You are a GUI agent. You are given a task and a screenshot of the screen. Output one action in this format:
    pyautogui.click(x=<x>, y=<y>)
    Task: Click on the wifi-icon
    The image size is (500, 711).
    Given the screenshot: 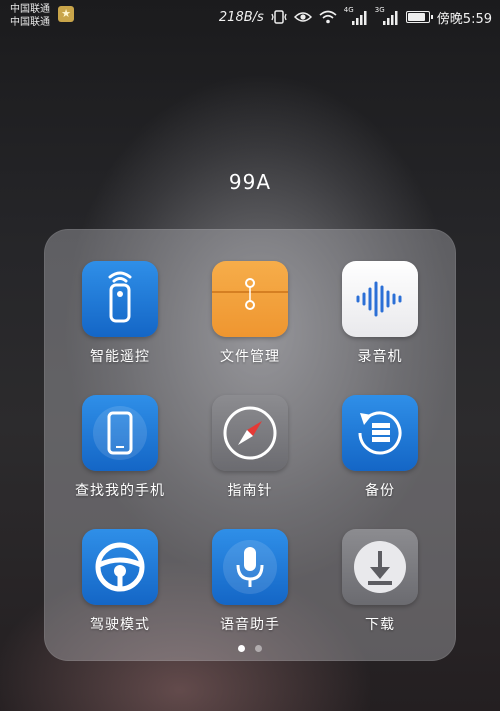 What is the action you would take?
    pyautogui.click(x=328, y=17)
    